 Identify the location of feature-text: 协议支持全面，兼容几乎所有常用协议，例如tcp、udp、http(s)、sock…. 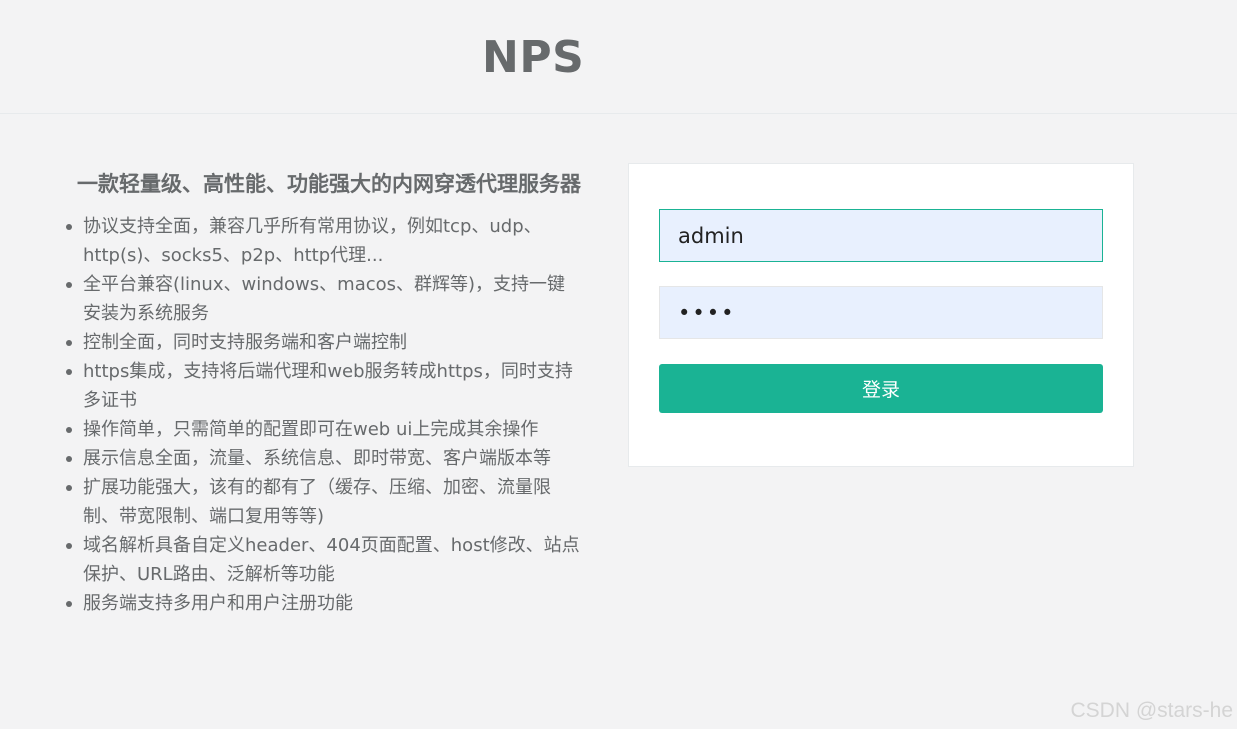
(312, 241).